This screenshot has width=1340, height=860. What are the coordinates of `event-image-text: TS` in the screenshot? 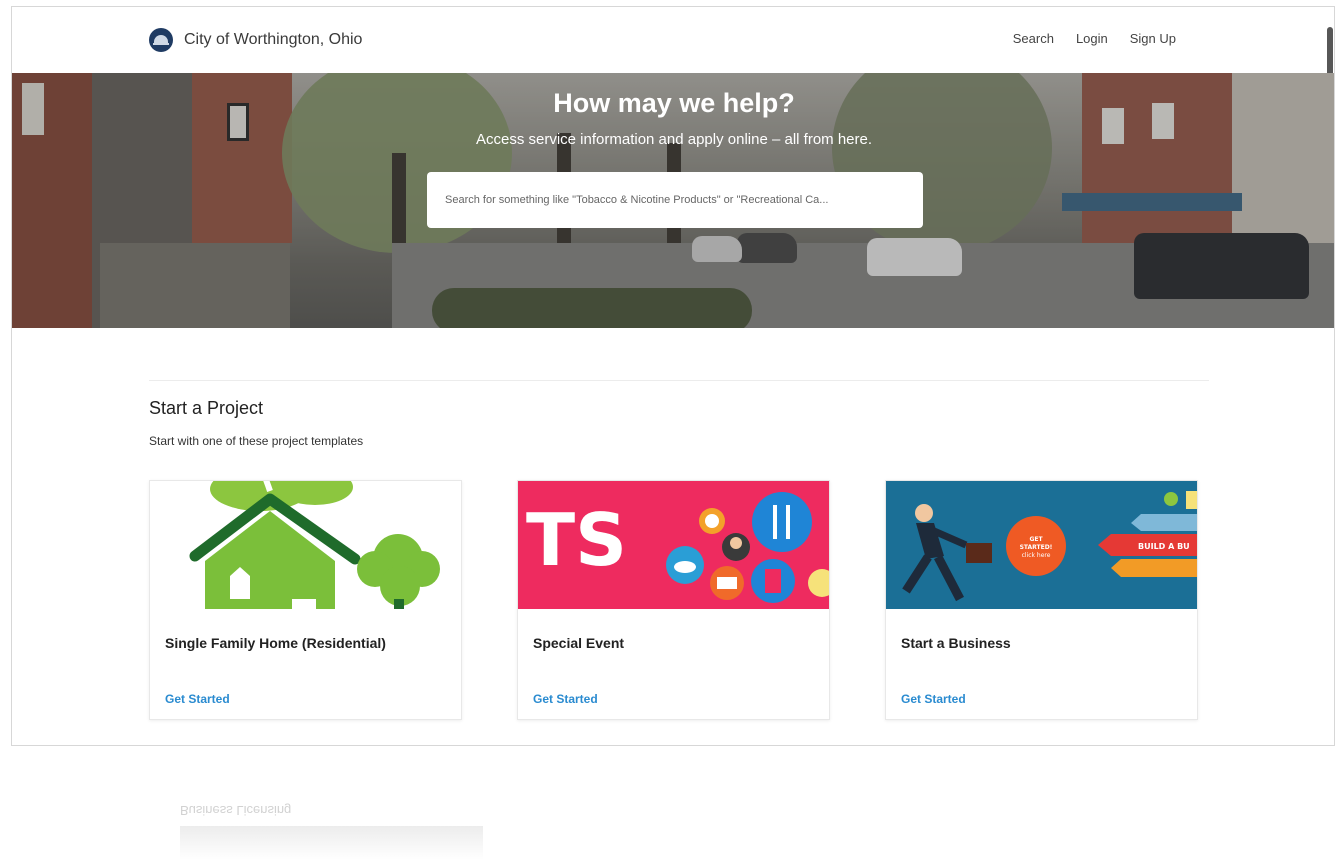 It's located at (576, 540).